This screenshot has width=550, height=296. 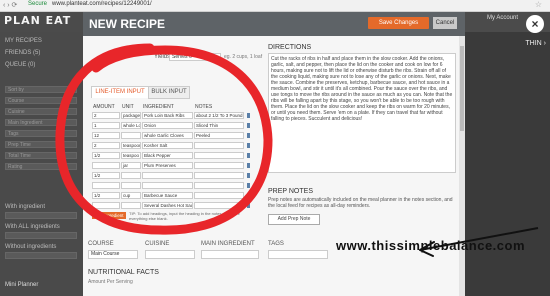 What do you see at coordinates (431, 245) in the screenshot?
I see `watermark-text: www.thissimplebalance.com` at bounding box center [431, 245].